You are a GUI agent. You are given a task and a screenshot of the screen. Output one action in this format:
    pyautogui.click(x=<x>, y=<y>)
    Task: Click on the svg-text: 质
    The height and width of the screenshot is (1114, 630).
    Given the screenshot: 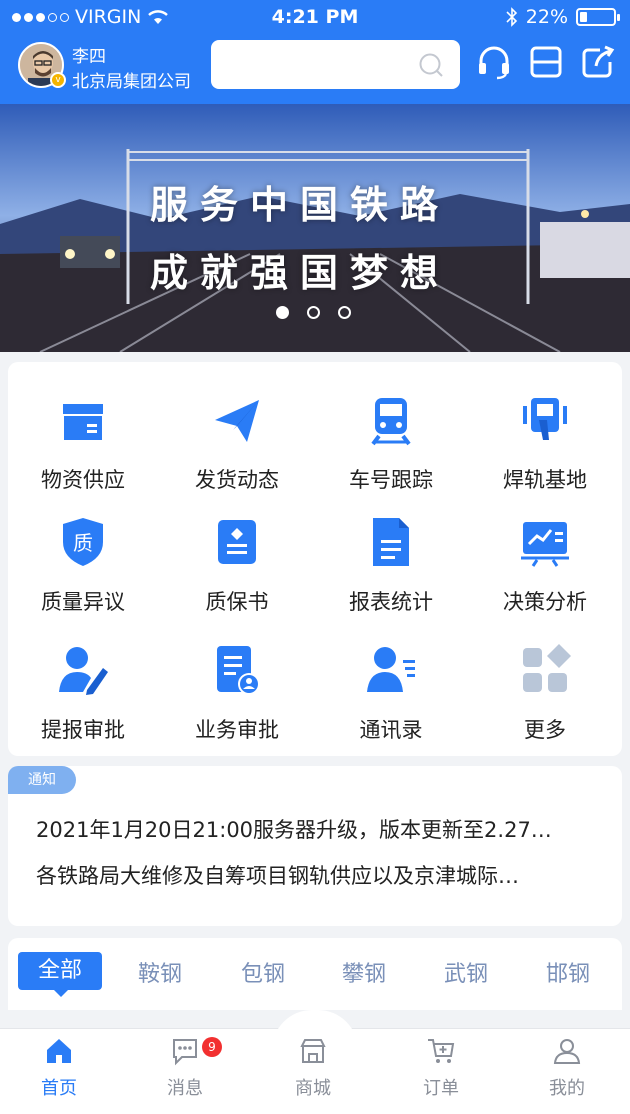 What is the action you would take?
    pyautogui.click(x=83, y=543)
    